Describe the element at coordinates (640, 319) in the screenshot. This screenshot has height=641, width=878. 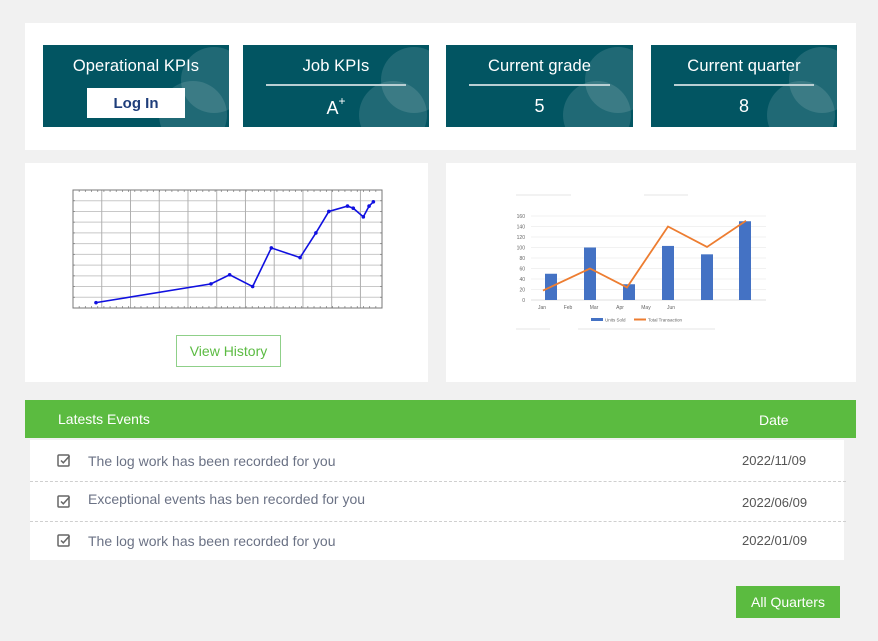
I see `legend-swatch-total-transaction` at that location.